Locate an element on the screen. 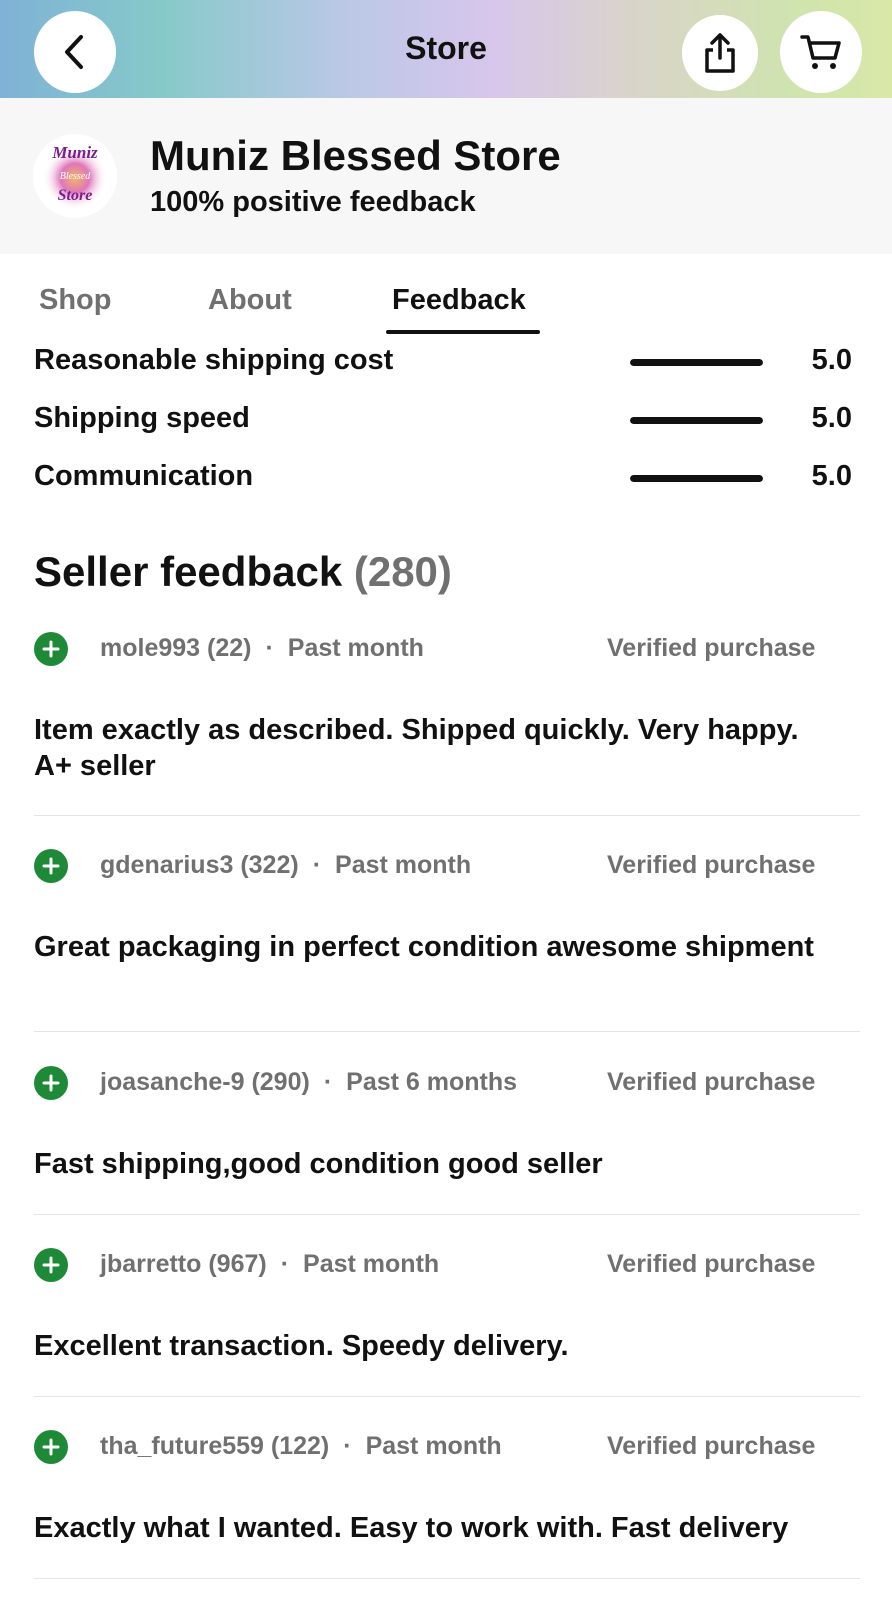 The height and width of the screenshot is (1600, 892). store-logo: Muniz Blessed Store is located at coordinates (75, 176).